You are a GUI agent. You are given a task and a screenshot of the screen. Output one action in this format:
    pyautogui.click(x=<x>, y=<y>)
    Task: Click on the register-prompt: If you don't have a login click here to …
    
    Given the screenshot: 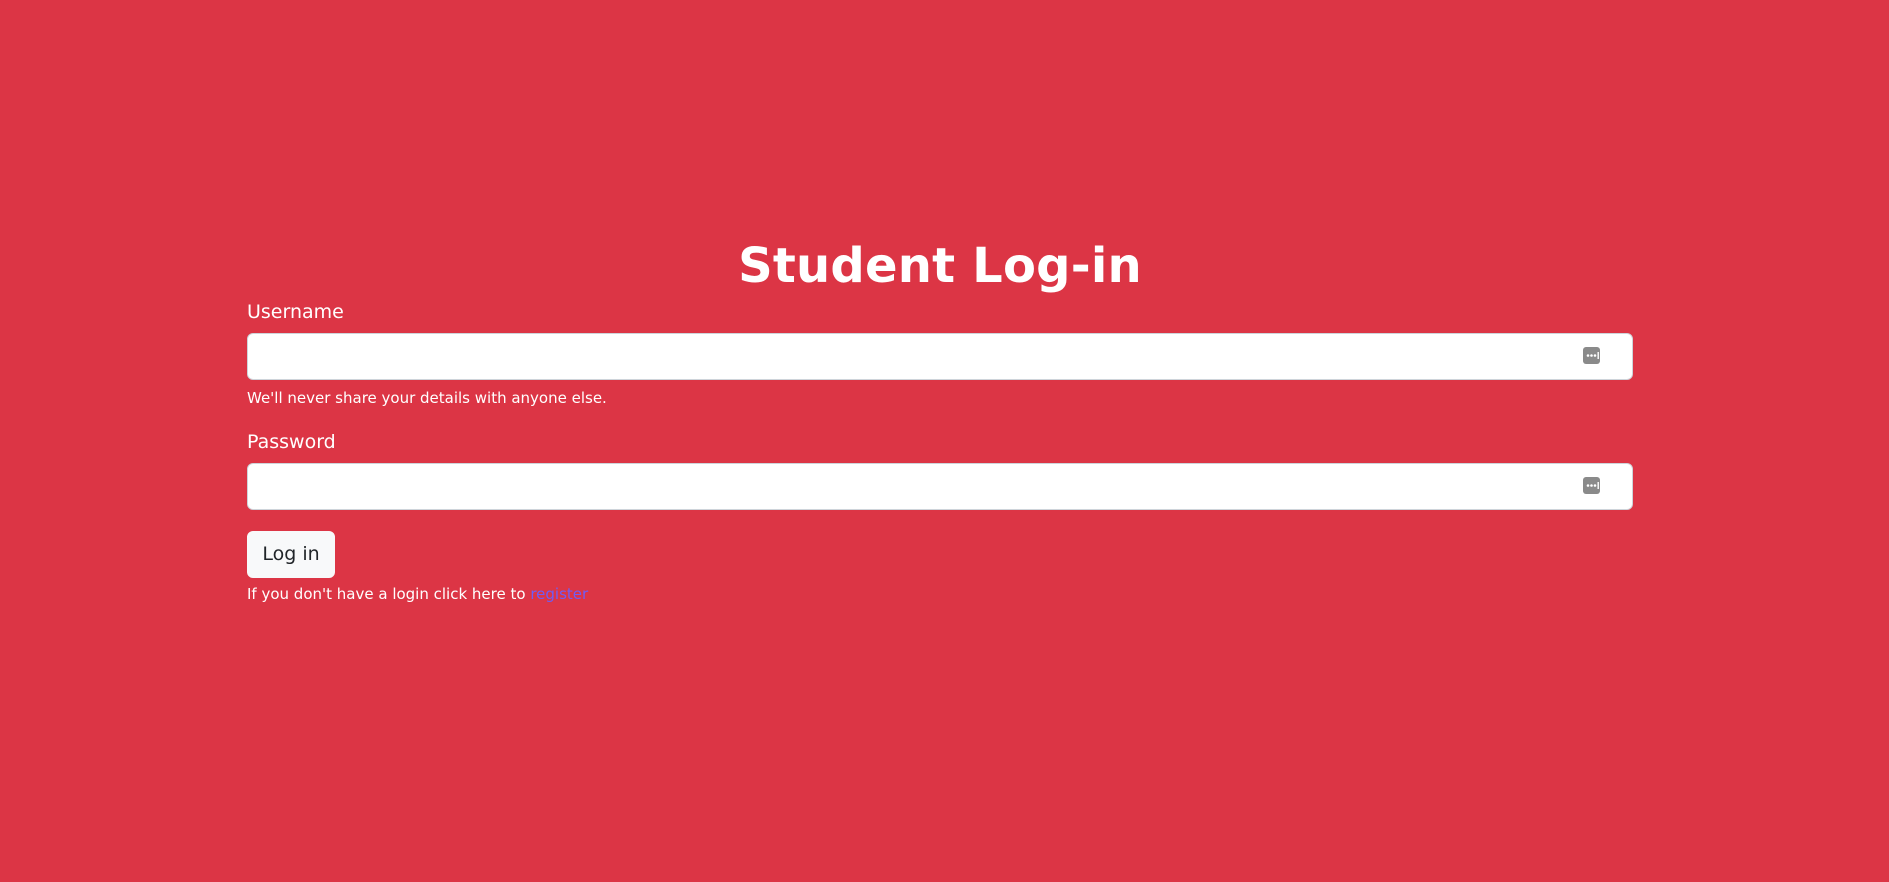 What is the action you would take?
    pyautogui.click(x=940, y=594)
    